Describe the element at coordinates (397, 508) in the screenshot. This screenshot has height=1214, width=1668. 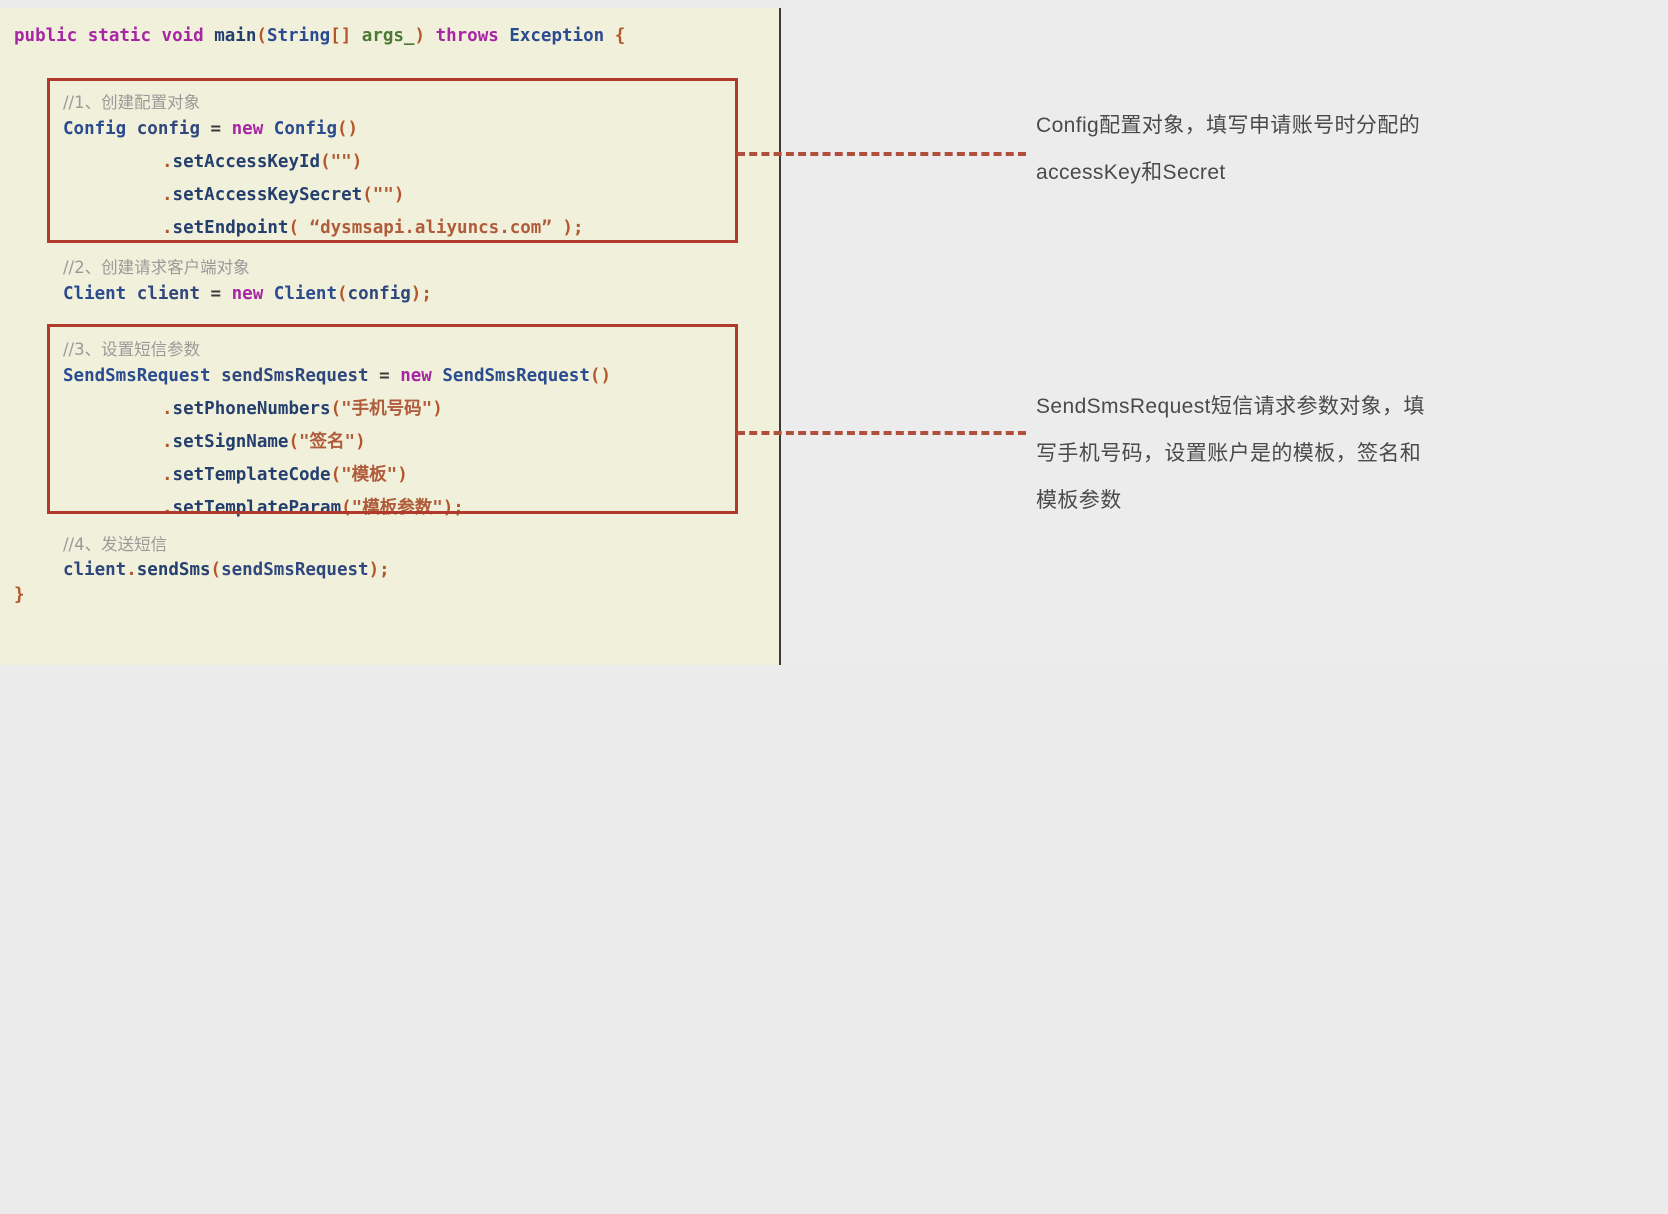
I see `string-templateparam: "模板参数"` at that location.